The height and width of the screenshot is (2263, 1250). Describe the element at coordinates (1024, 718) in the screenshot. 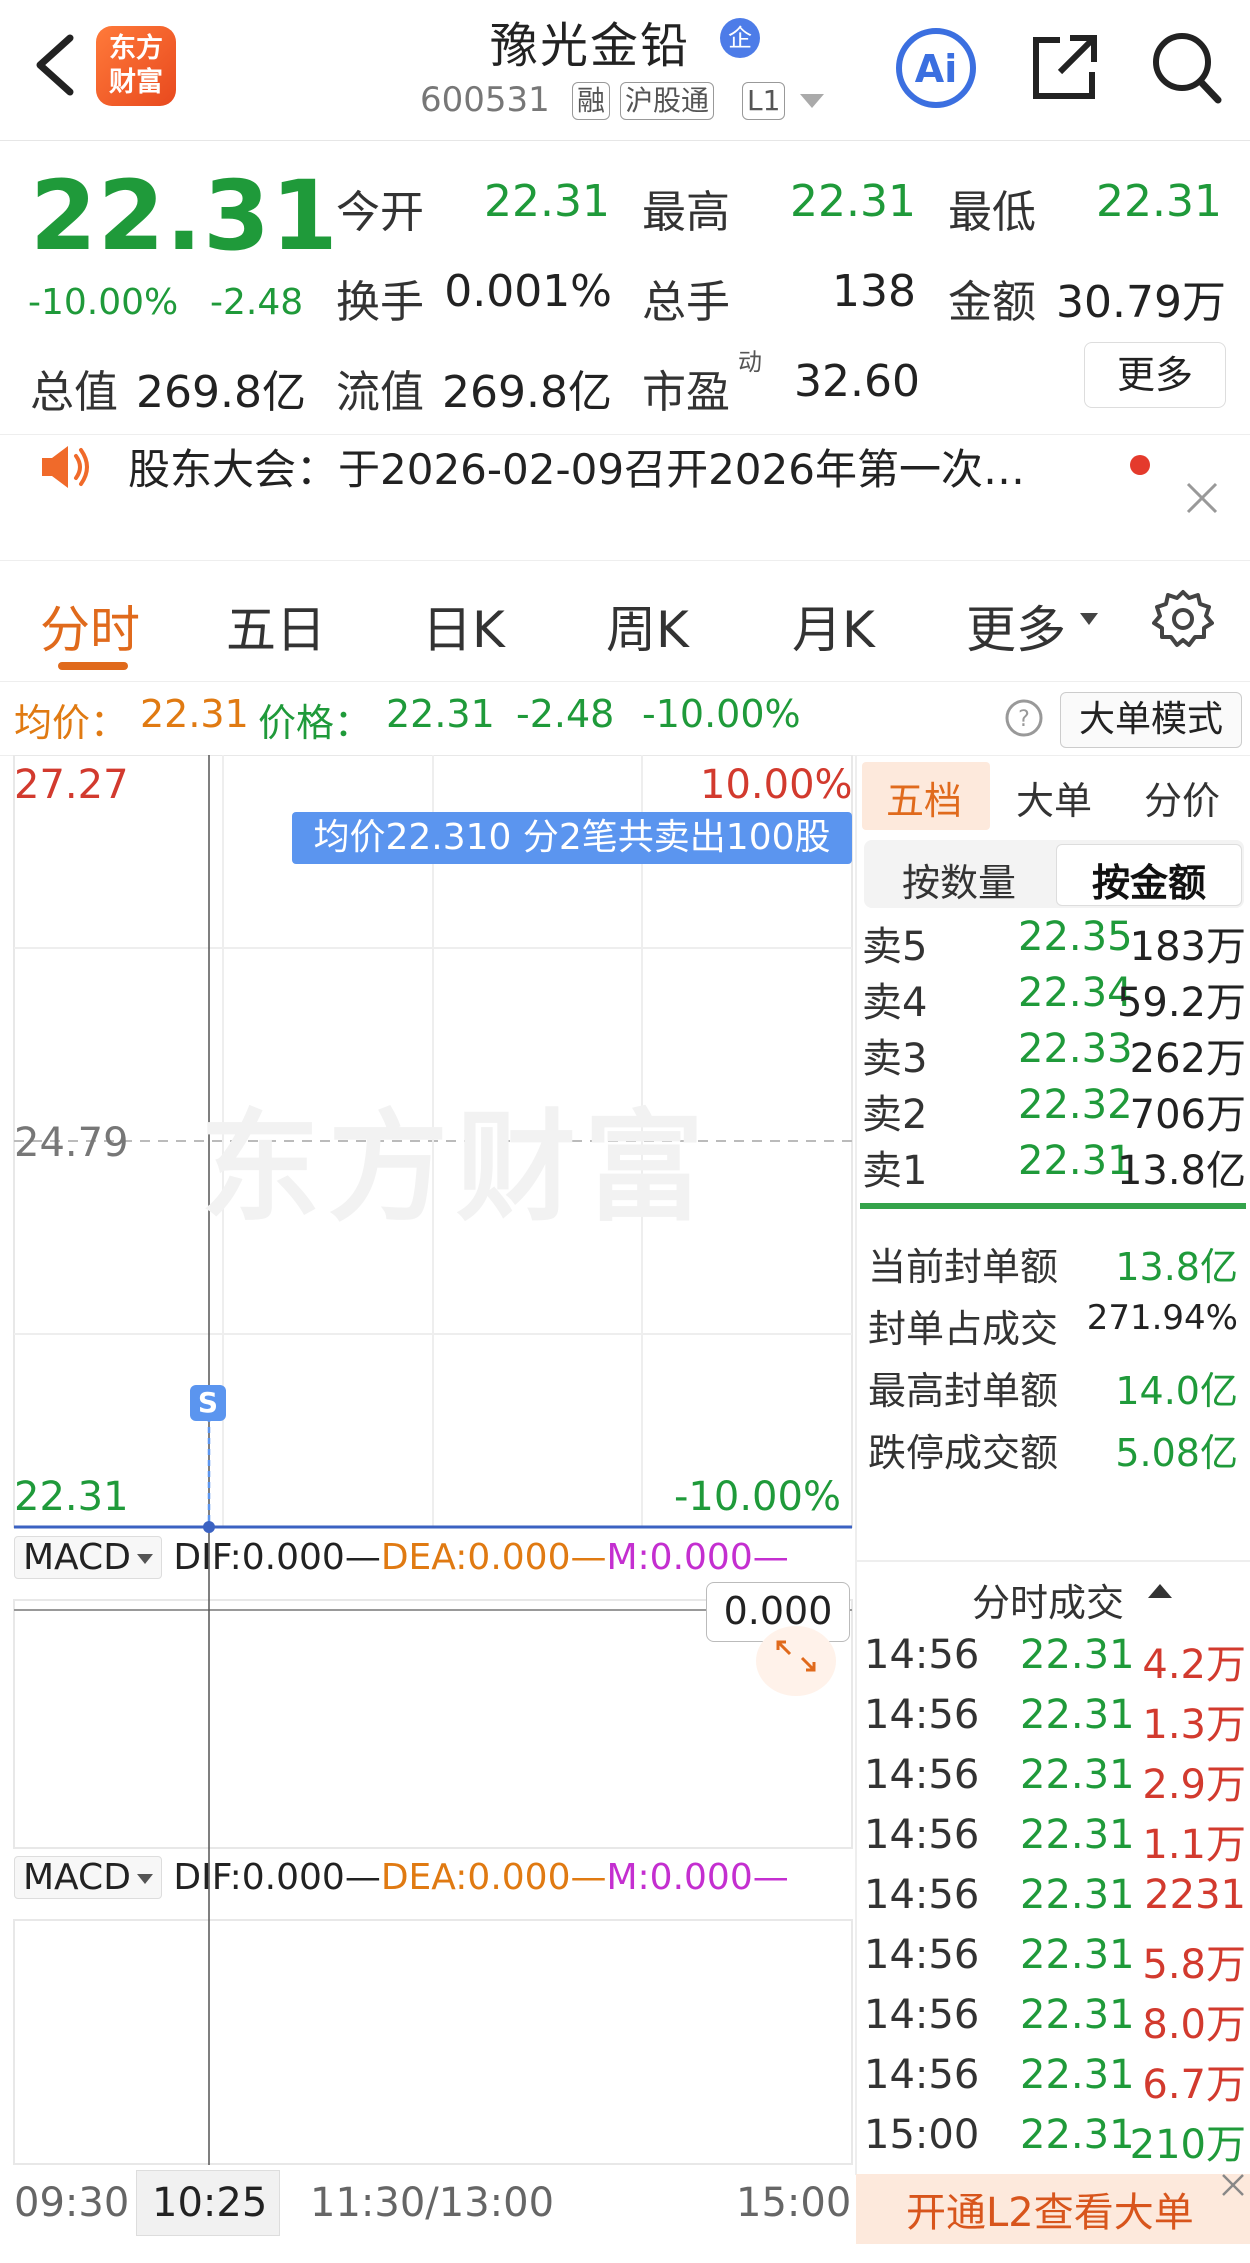

I see `help-icon: ?` at that location.